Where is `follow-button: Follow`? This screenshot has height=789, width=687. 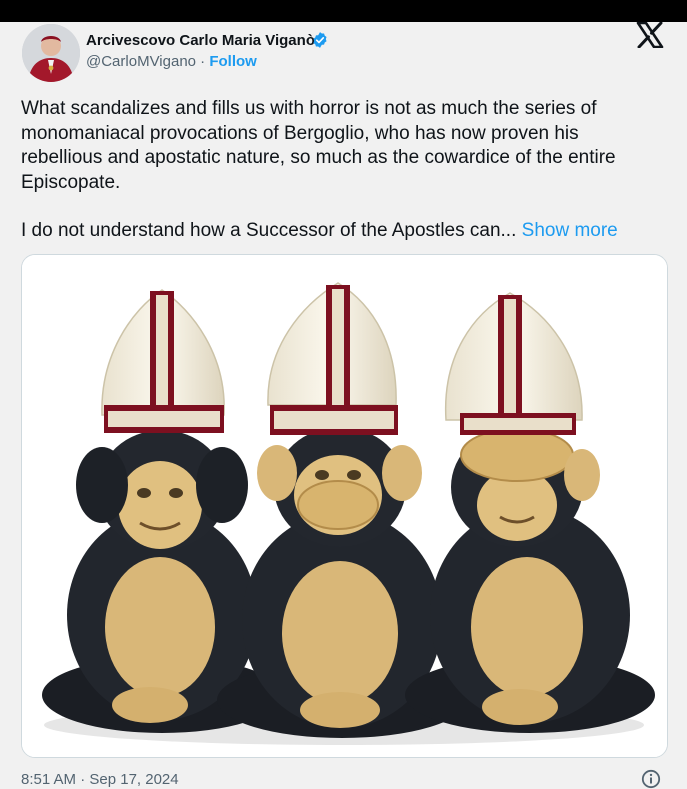
follow-button: Follow is located at coordinates (233, 61).